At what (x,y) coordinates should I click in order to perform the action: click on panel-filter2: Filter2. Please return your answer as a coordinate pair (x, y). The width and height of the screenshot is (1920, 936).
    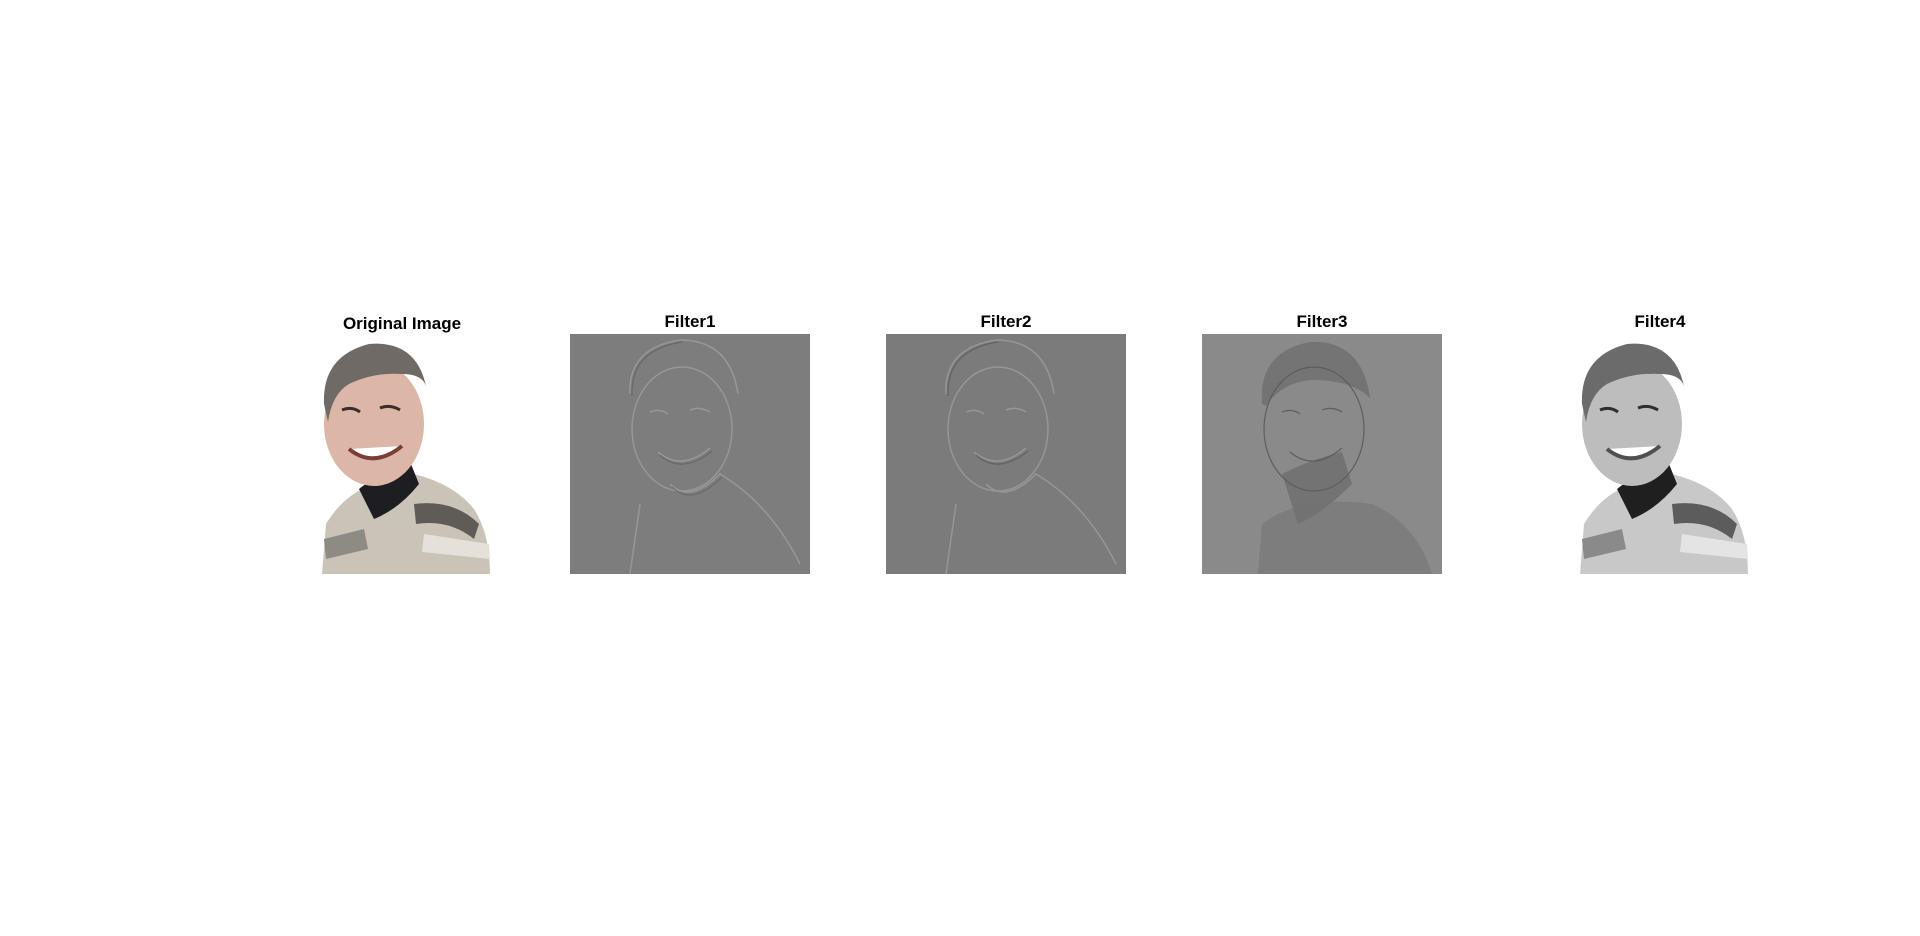
    Looking at the image, I should click on (1006, 441).